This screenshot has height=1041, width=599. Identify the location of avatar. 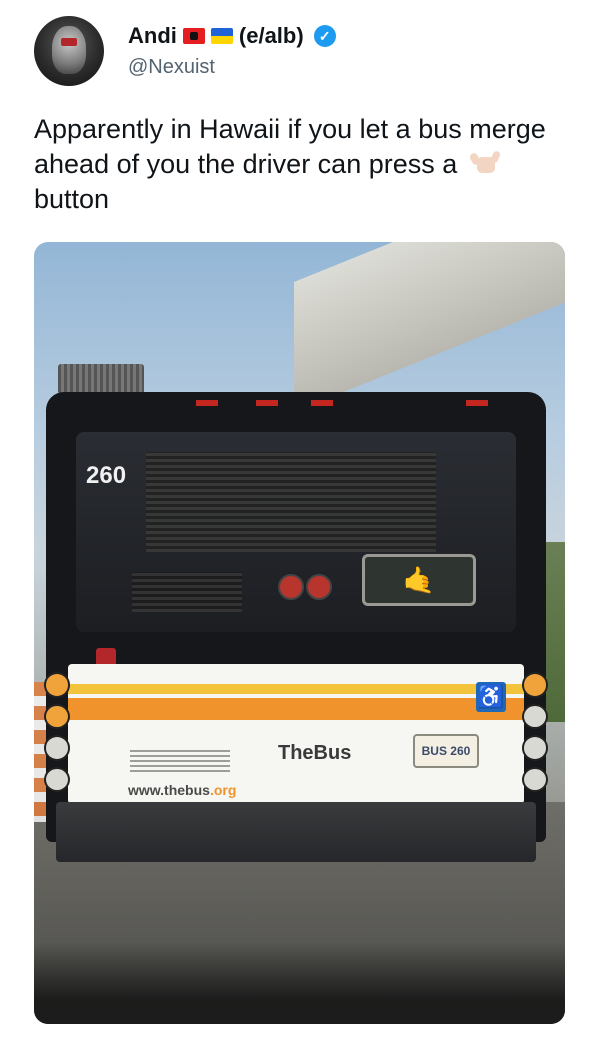
(69, 51).